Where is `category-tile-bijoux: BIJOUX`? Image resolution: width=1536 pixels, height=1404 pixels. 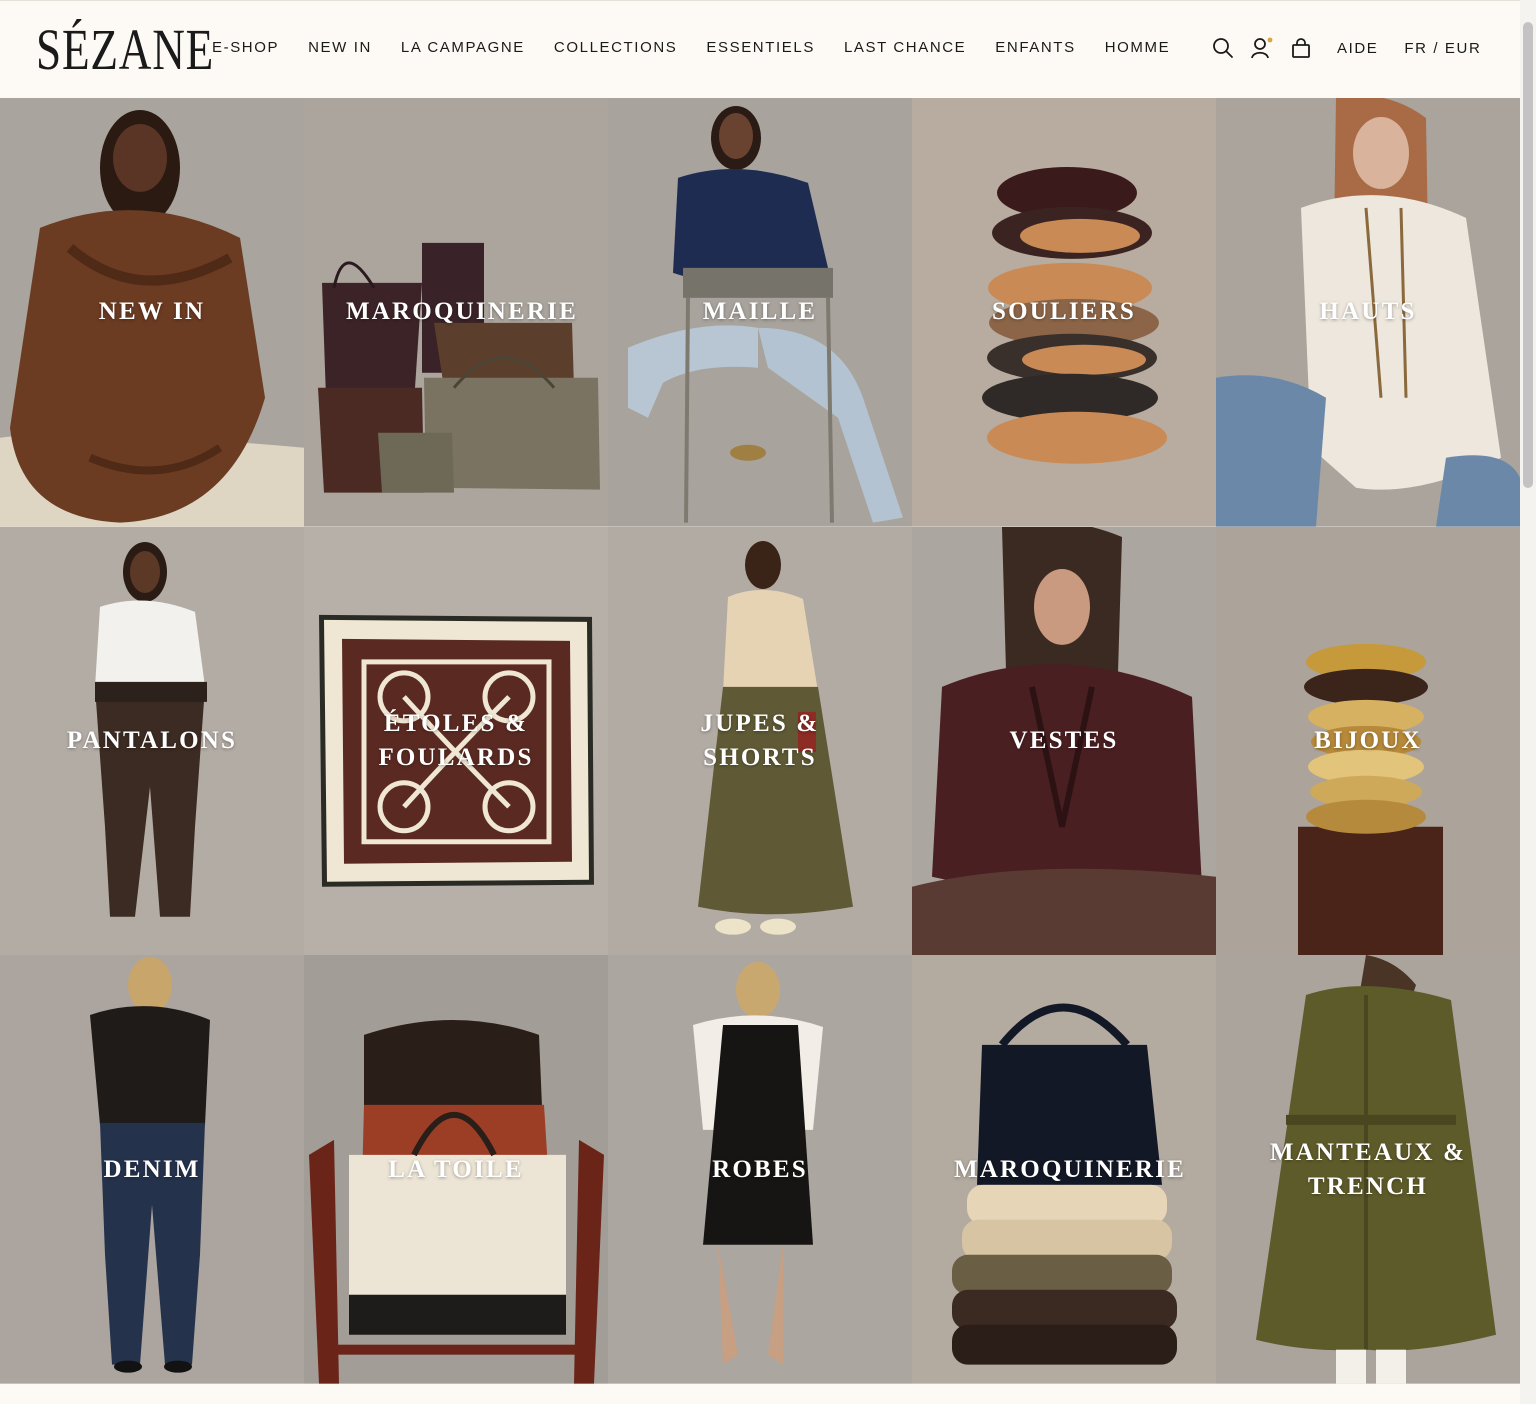
category-tile-bijoux: BIJOUX is located at coordinates (1368, 741).